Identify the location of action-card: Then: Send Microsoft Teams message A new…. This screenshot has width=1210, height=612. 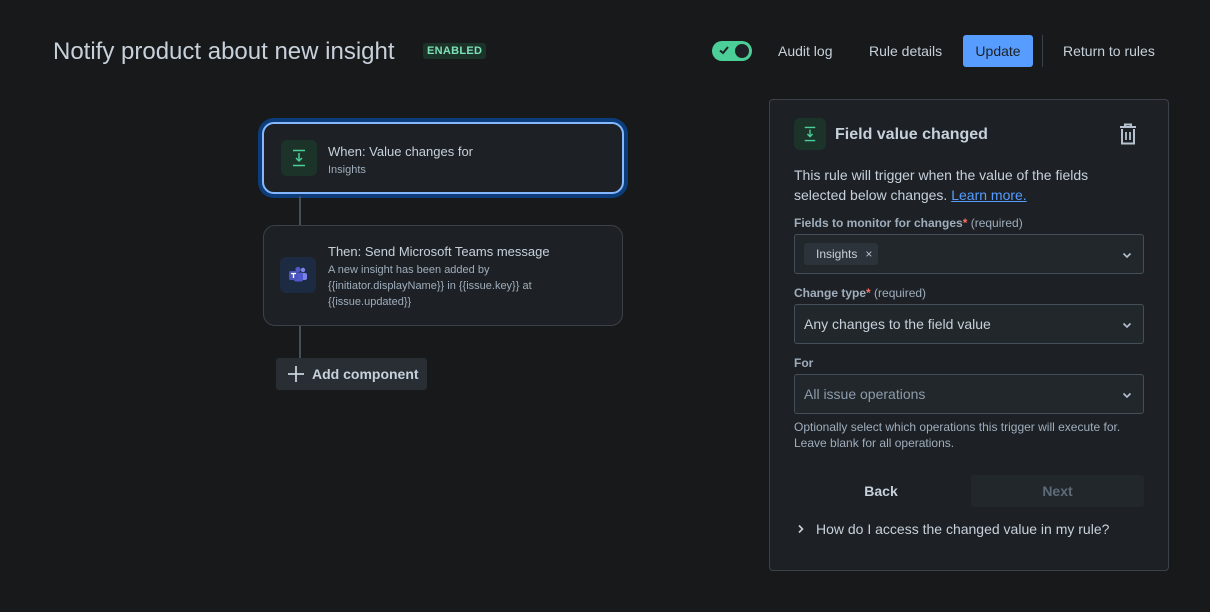
(443, 275).